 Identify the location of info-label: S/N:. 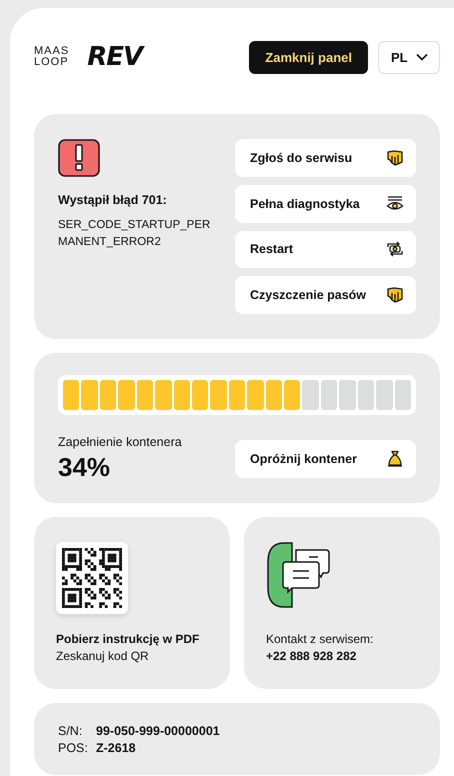
(71, 731).